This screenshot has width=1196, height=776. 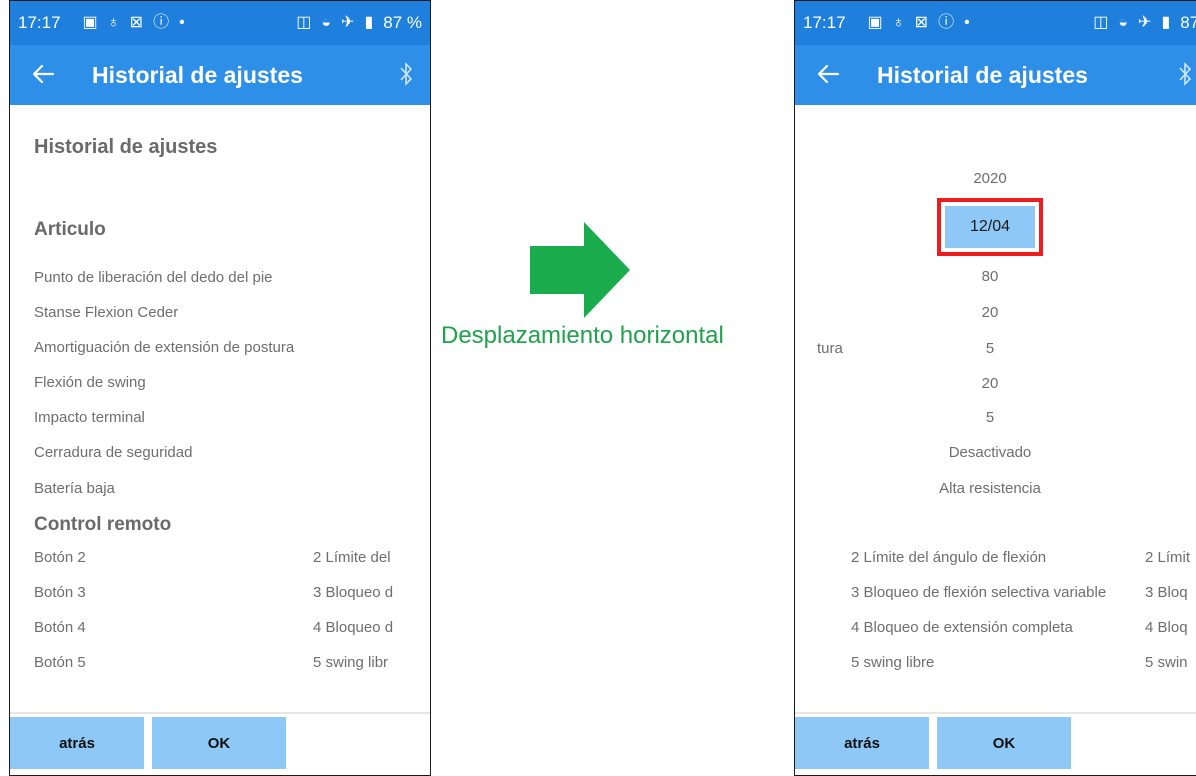 What do you see at coordinates (962, 627) in the screenshot?
I see `remote-value: 4 Bloqueo de extensión completa` at bounding box center [962, 627].